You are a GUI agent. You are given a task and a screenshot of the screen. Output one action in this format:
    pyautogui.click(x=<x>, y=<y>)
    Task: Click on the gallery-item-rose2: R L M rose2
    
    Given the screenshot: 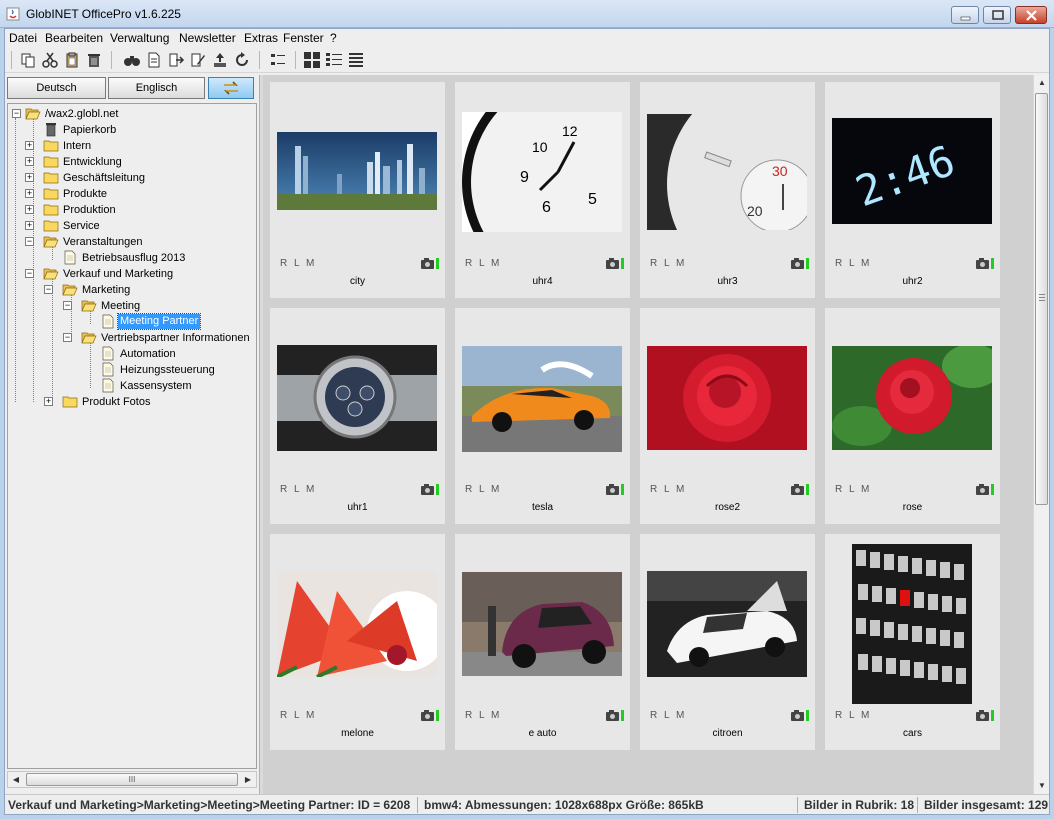 What is the action you would take?
    pyautogui.click(x=727, y=416)
    